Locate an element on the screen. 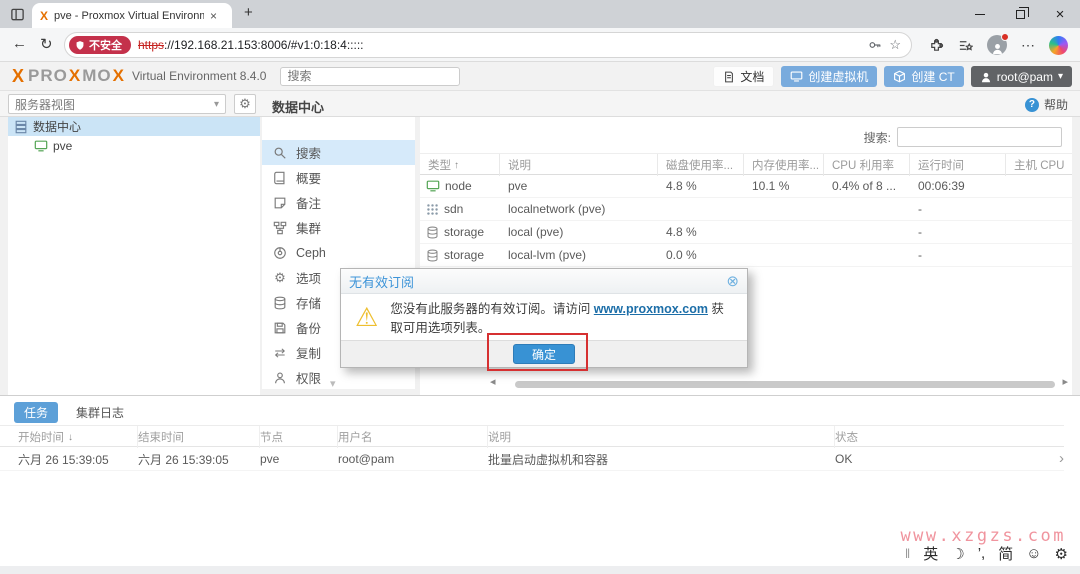 This screenshot has width=1080, height=574. ime-simplified-toggle: 简 is located at coordinates (1005, 553).